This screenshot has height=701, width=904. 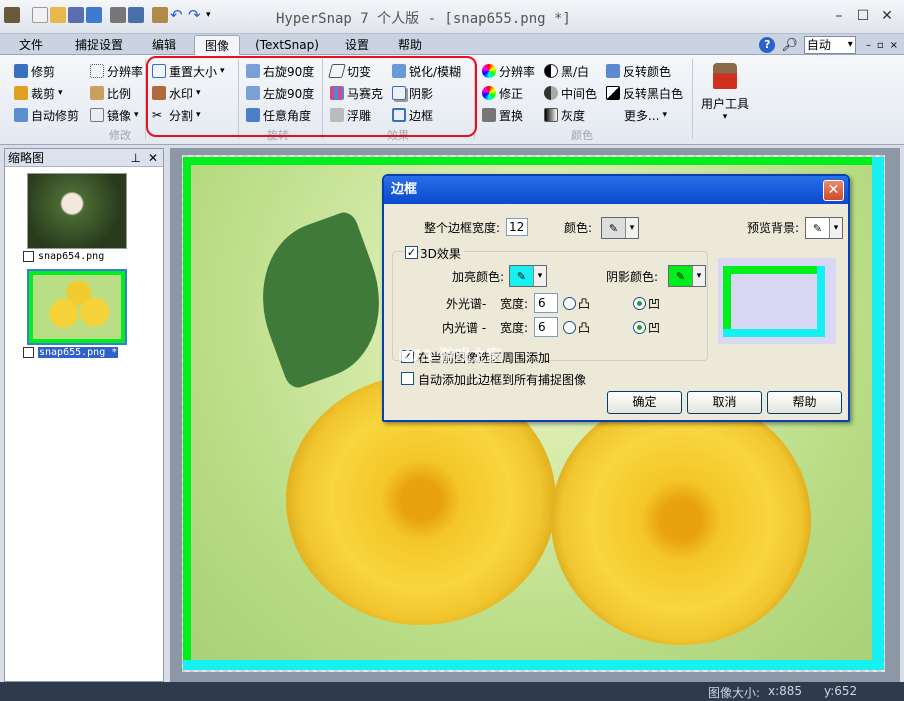 What do you see at coordinates (196, 15) in the screenshot?
I see `redo-icon: ↷` at bounding box center [196, 15].